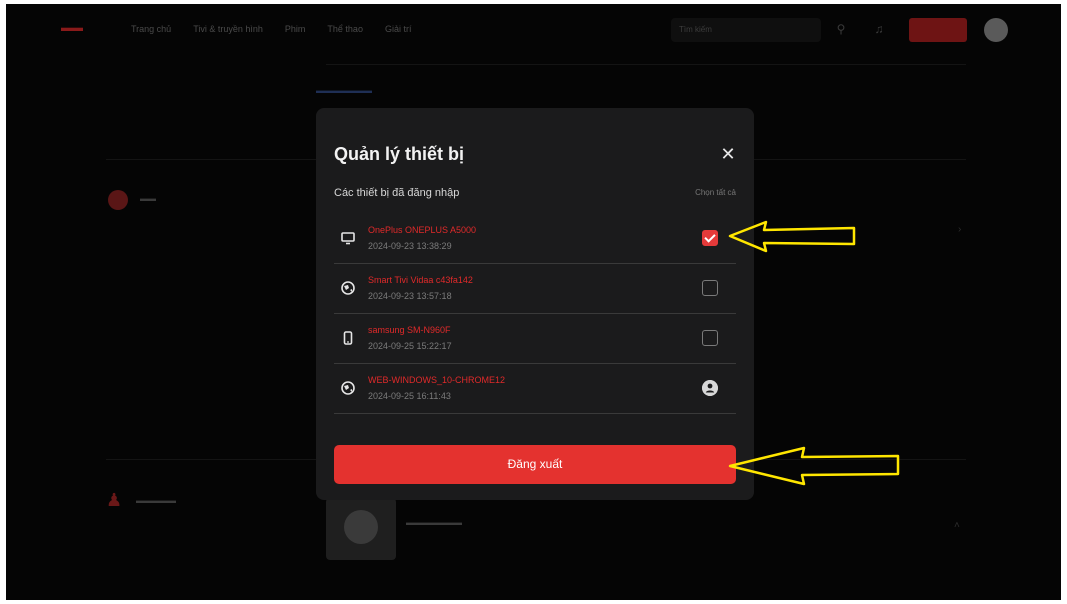  What do you see at coordinates (148, 198) in the screenshot?
I see `section-label: ▬▬` at bounding box center [148, 198].